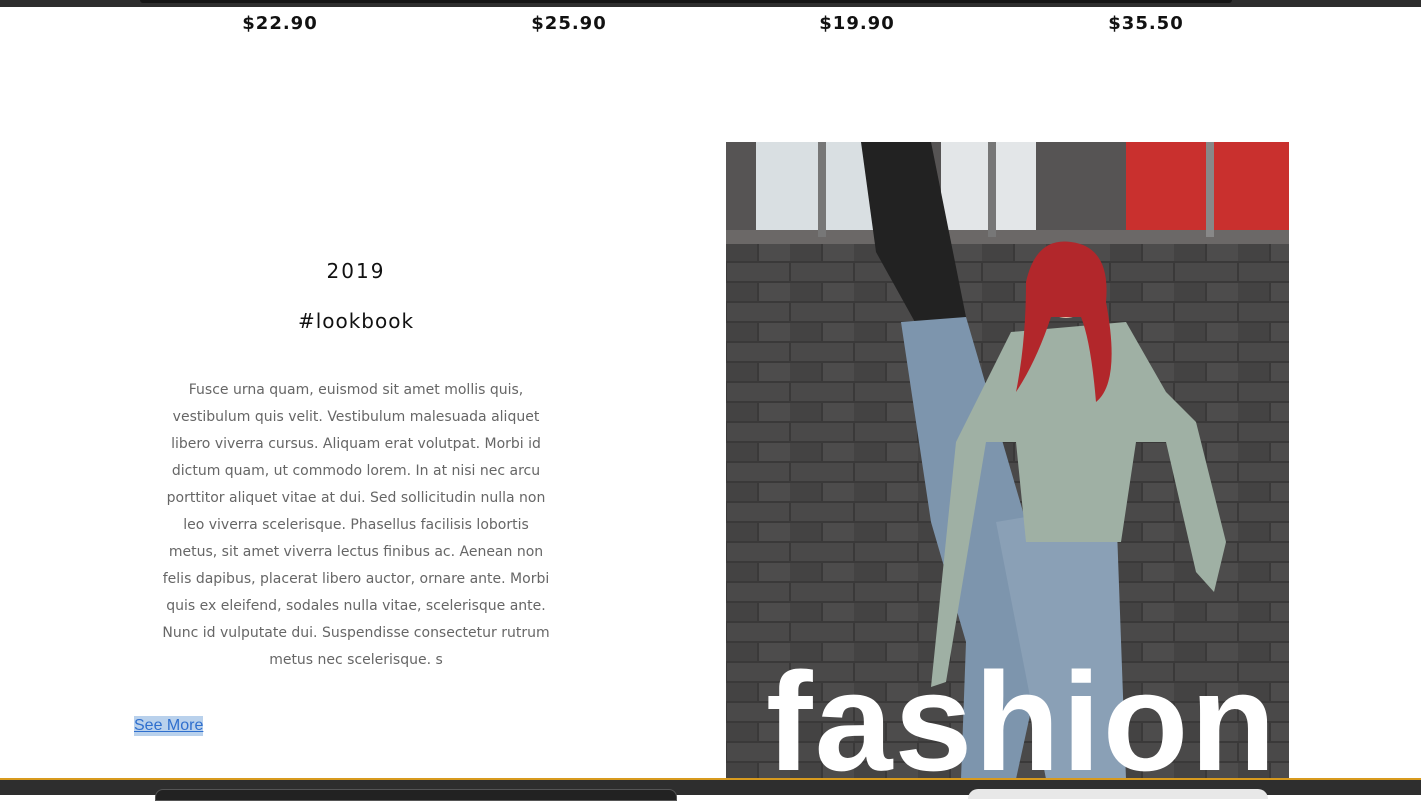 This screenshot has width=1421, height=801. I want to click on product-price-3: $19.90, so click(857, 23).